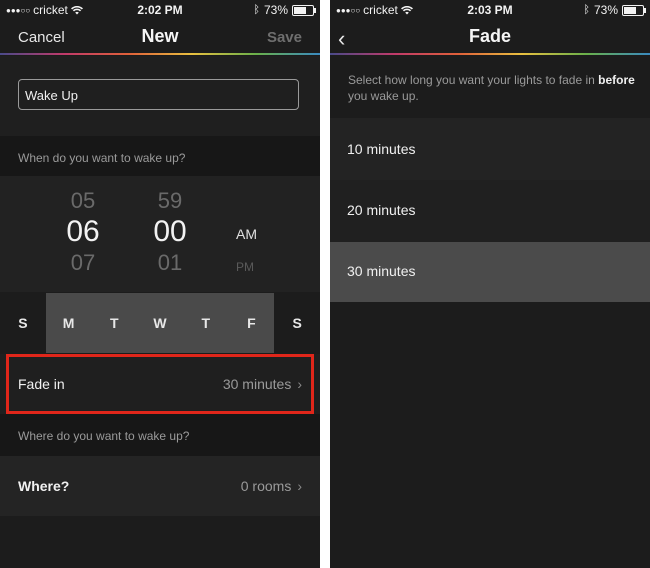 Image resolution: width=650 pixels, height=568 pixels. I want to click on description-bold: before, so click(616, 80).